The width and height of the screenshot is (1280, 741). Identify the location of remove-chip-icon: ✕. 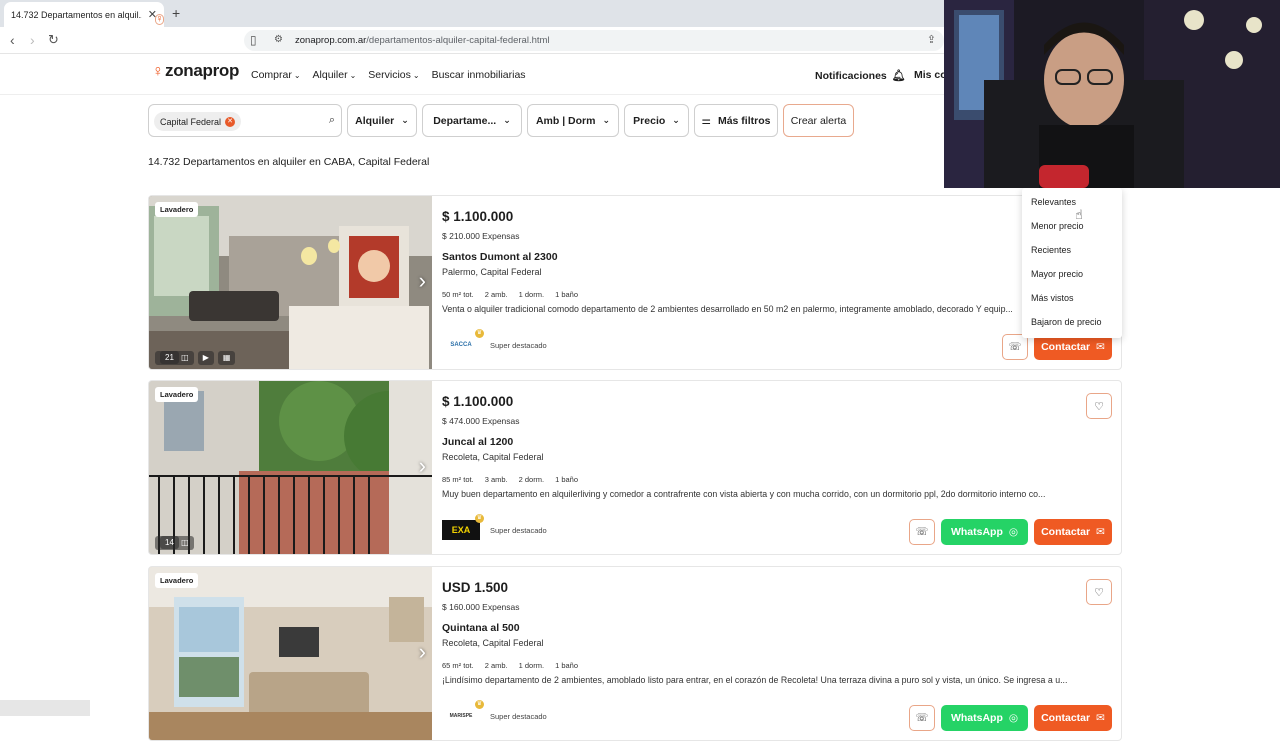
(230, 121).